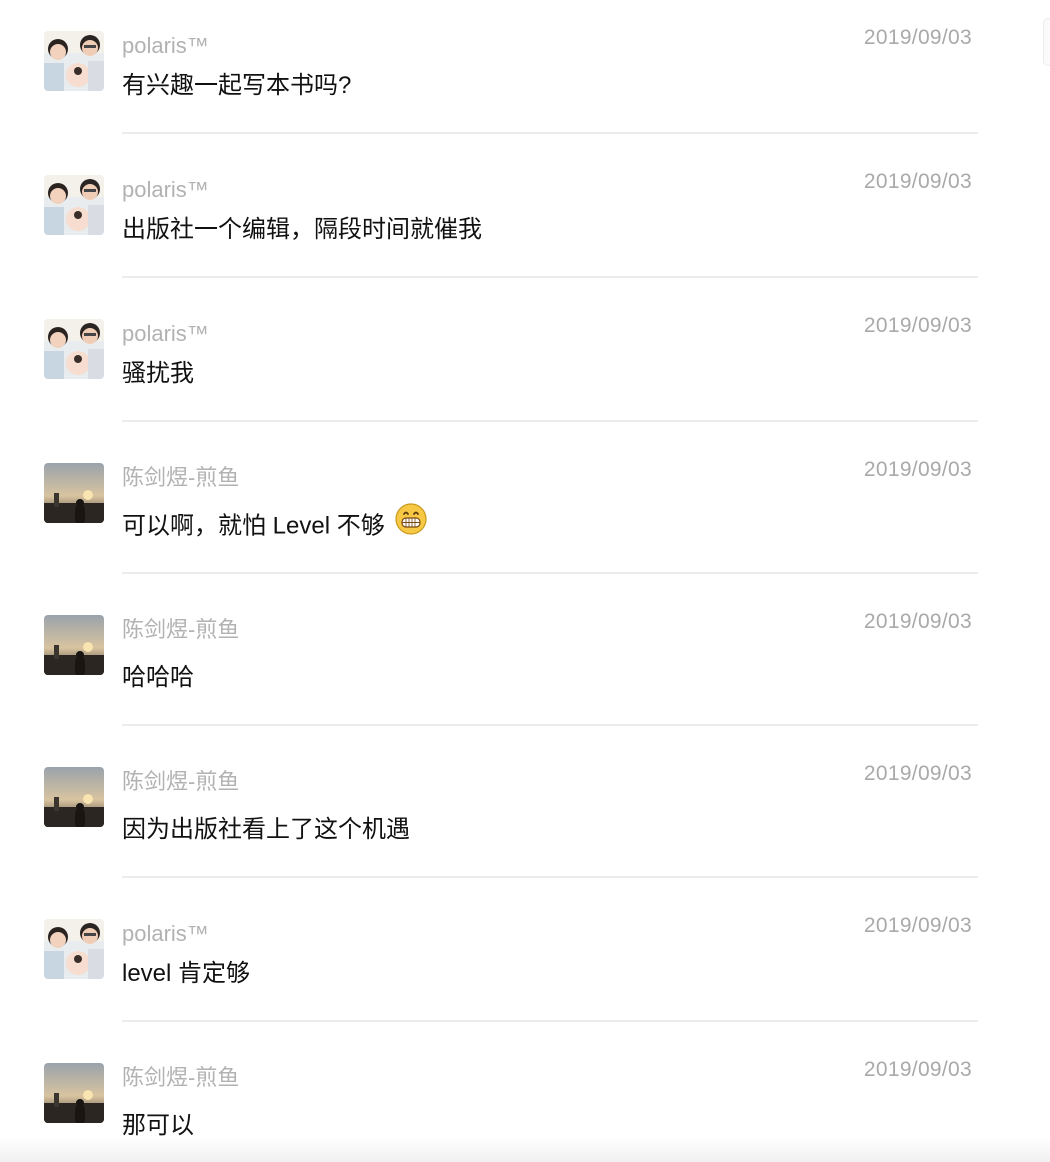  I want to click on bottom-fade, so click(525, 1150).